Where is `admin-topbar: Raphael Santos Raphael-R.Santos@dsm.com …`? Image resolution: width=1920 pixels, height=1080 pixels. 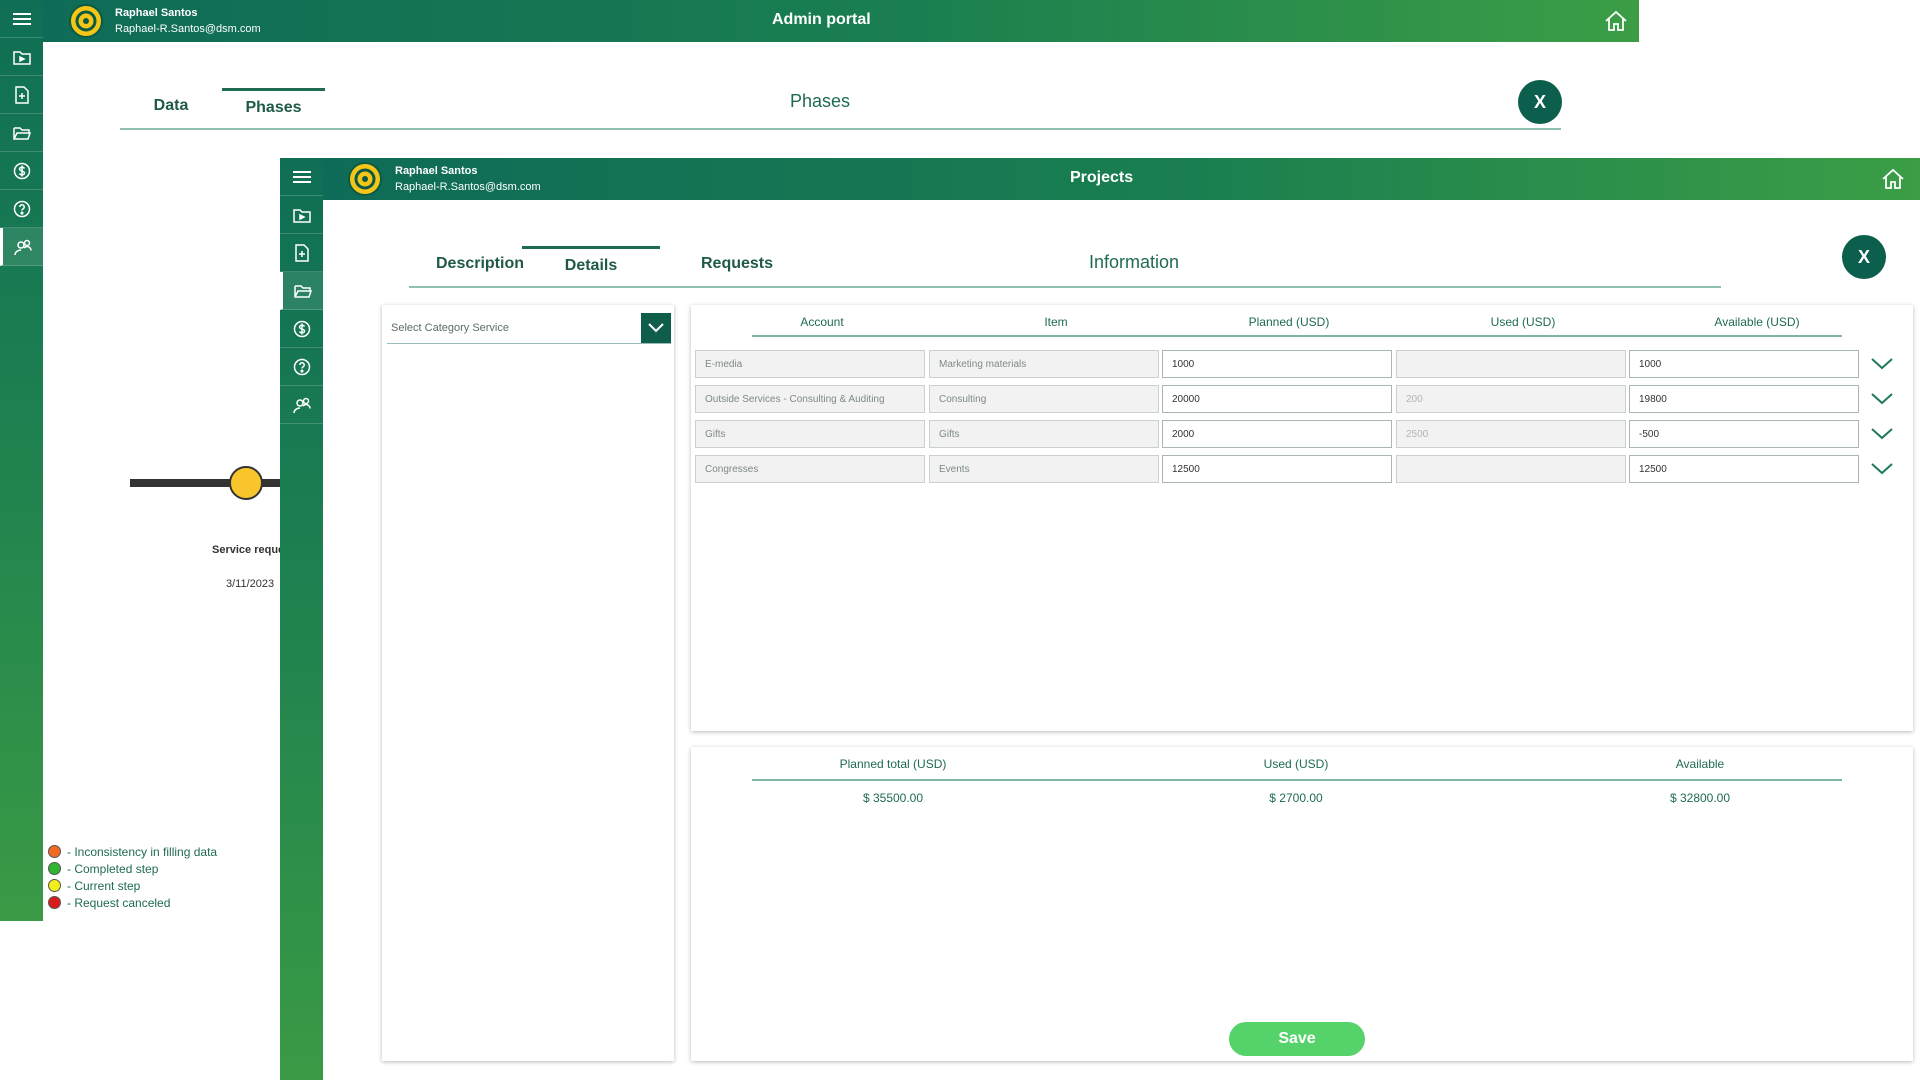
admin-topbar: Raphael Santos Raphael-R.Santos@dsm.com … is located at coordinates (841, 21).